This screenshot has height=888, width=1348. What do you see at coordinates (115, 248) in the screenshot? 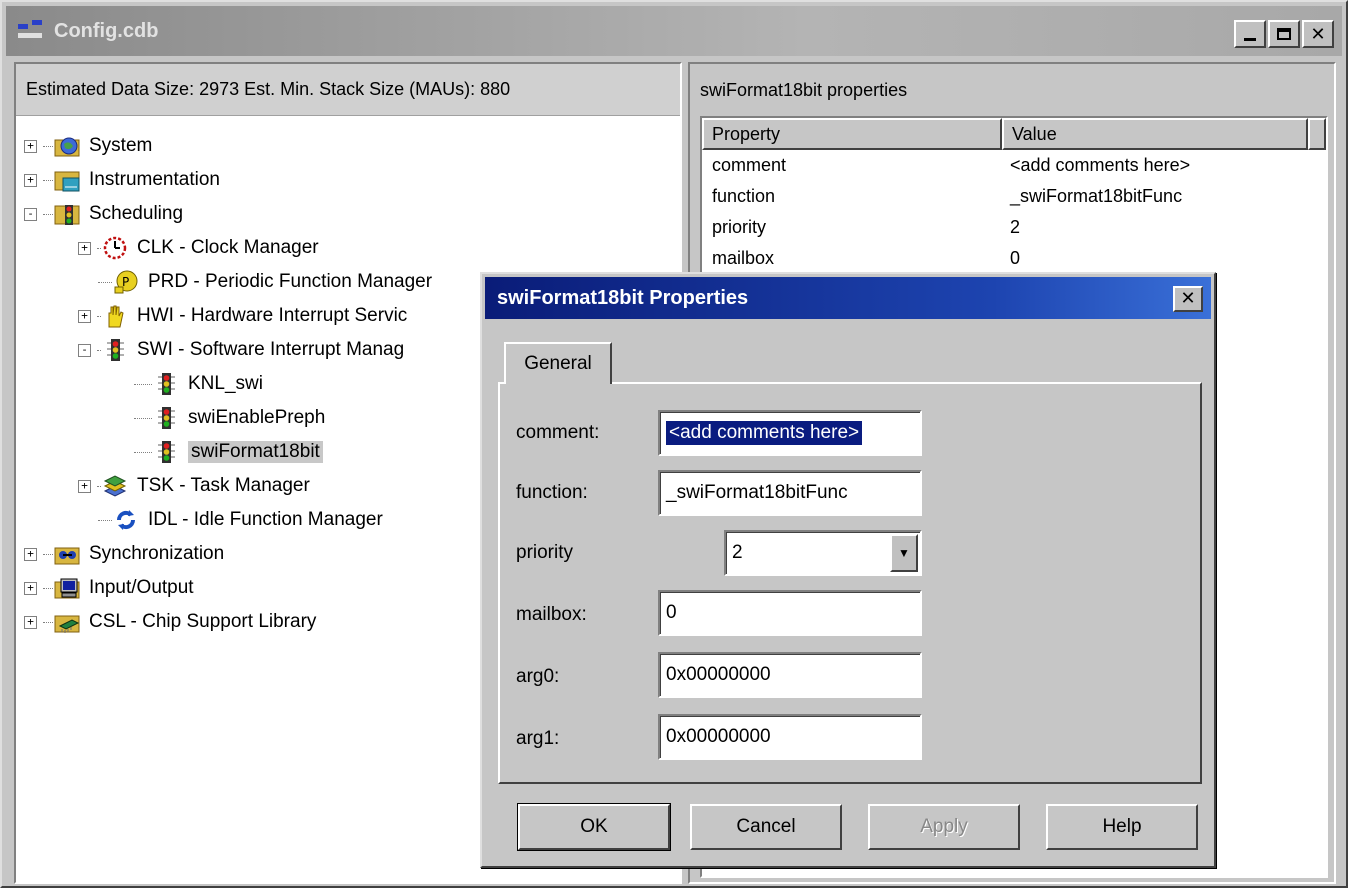
I see `clock-icon` at bounding box center [115, 248].